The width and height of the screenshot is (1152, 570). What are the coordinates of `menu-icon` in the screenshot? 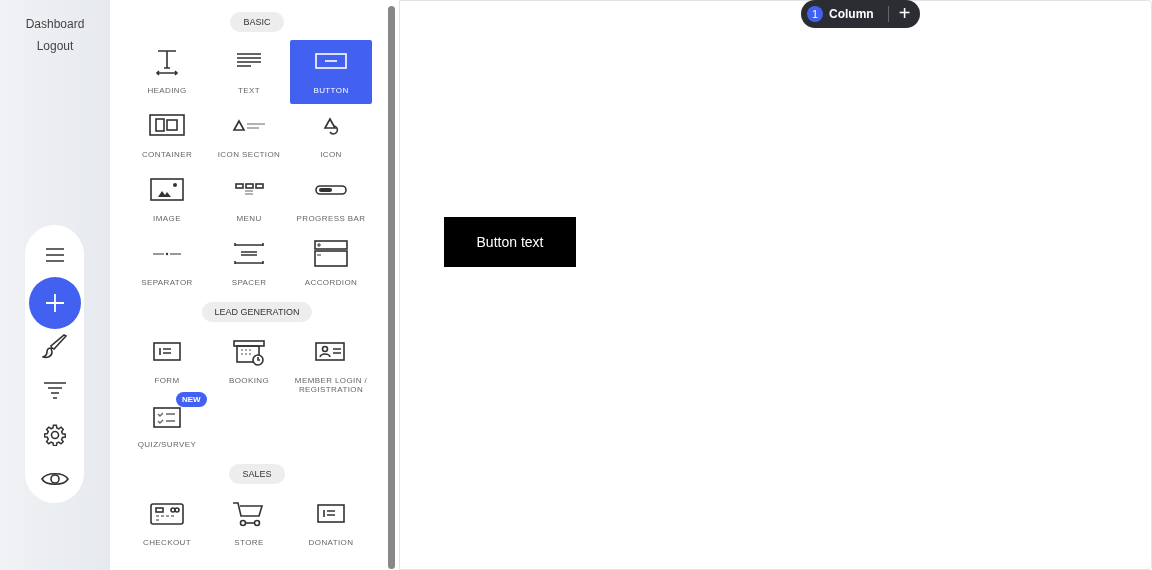 It's located at (54, 255).